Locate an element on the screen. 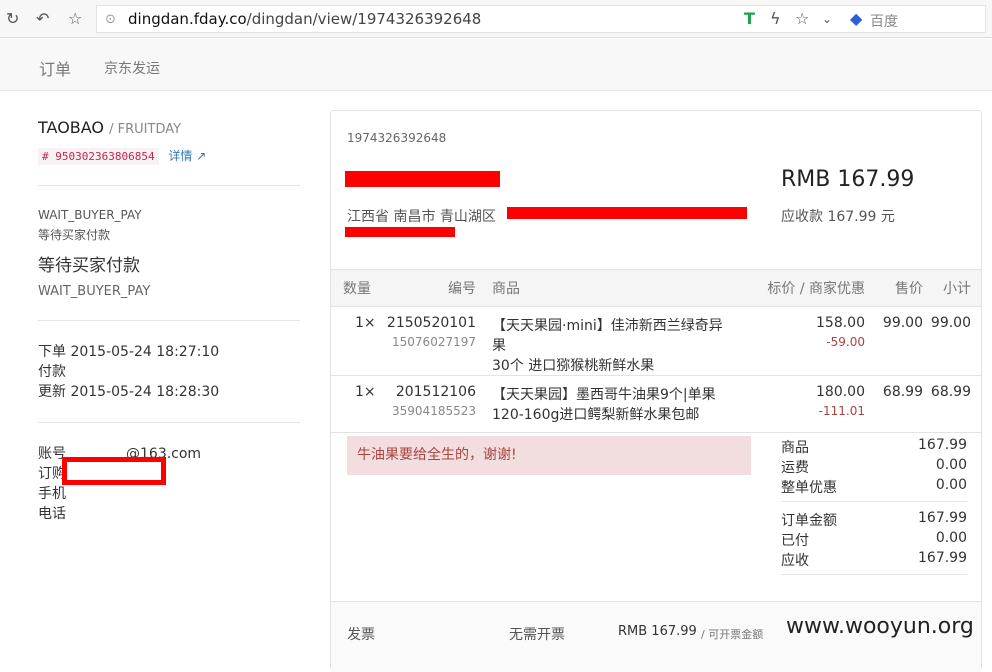 The width and height of the screenshot is (992, 672). page-info-icon: ⊙ is located at coordinates (110, 20).